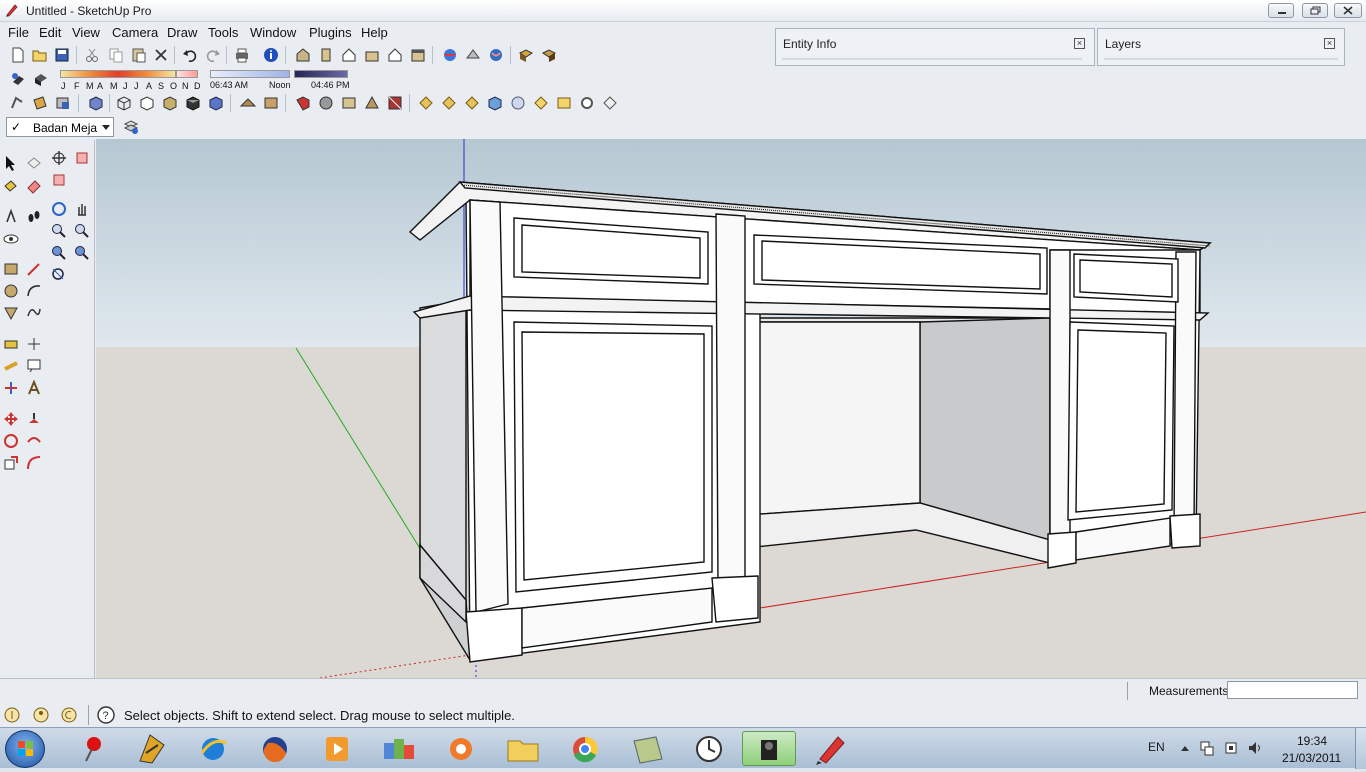 This screenshot has width=1366, height=772. I want to click on taskbar-internet-explorer, so click(213, 748).